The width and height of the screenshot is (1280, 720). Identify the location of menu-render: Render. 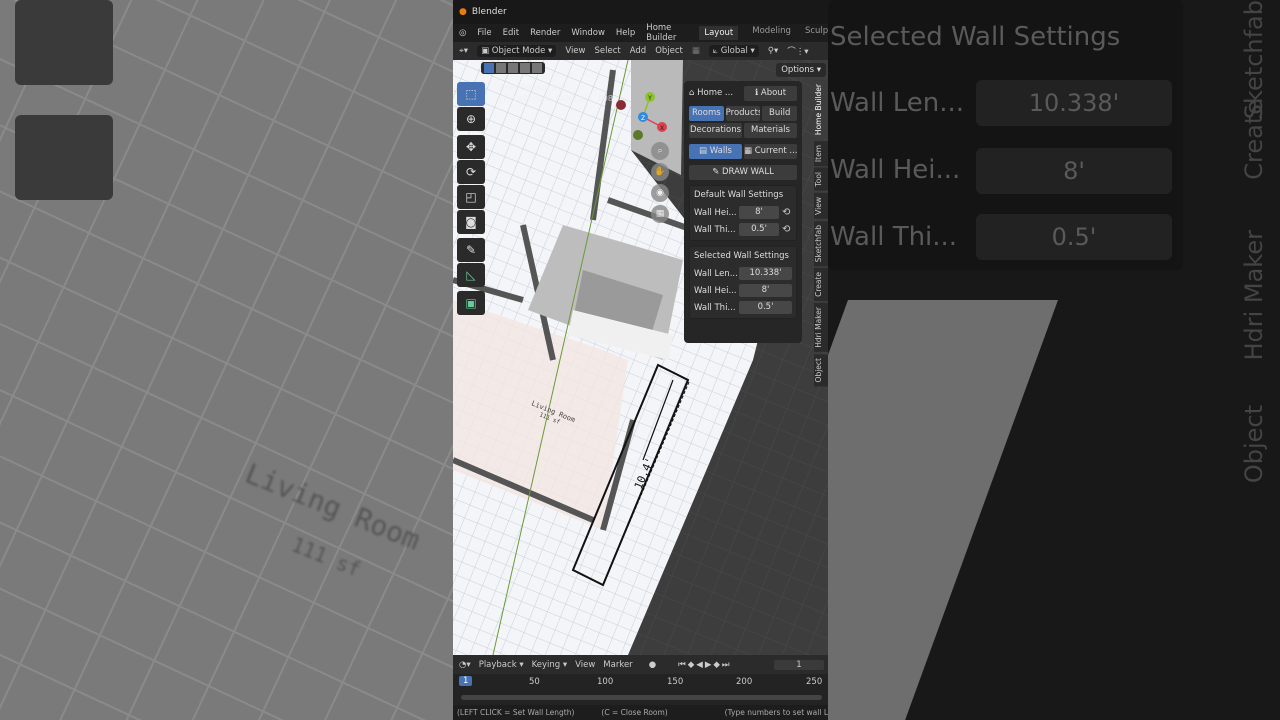
(545, 33).